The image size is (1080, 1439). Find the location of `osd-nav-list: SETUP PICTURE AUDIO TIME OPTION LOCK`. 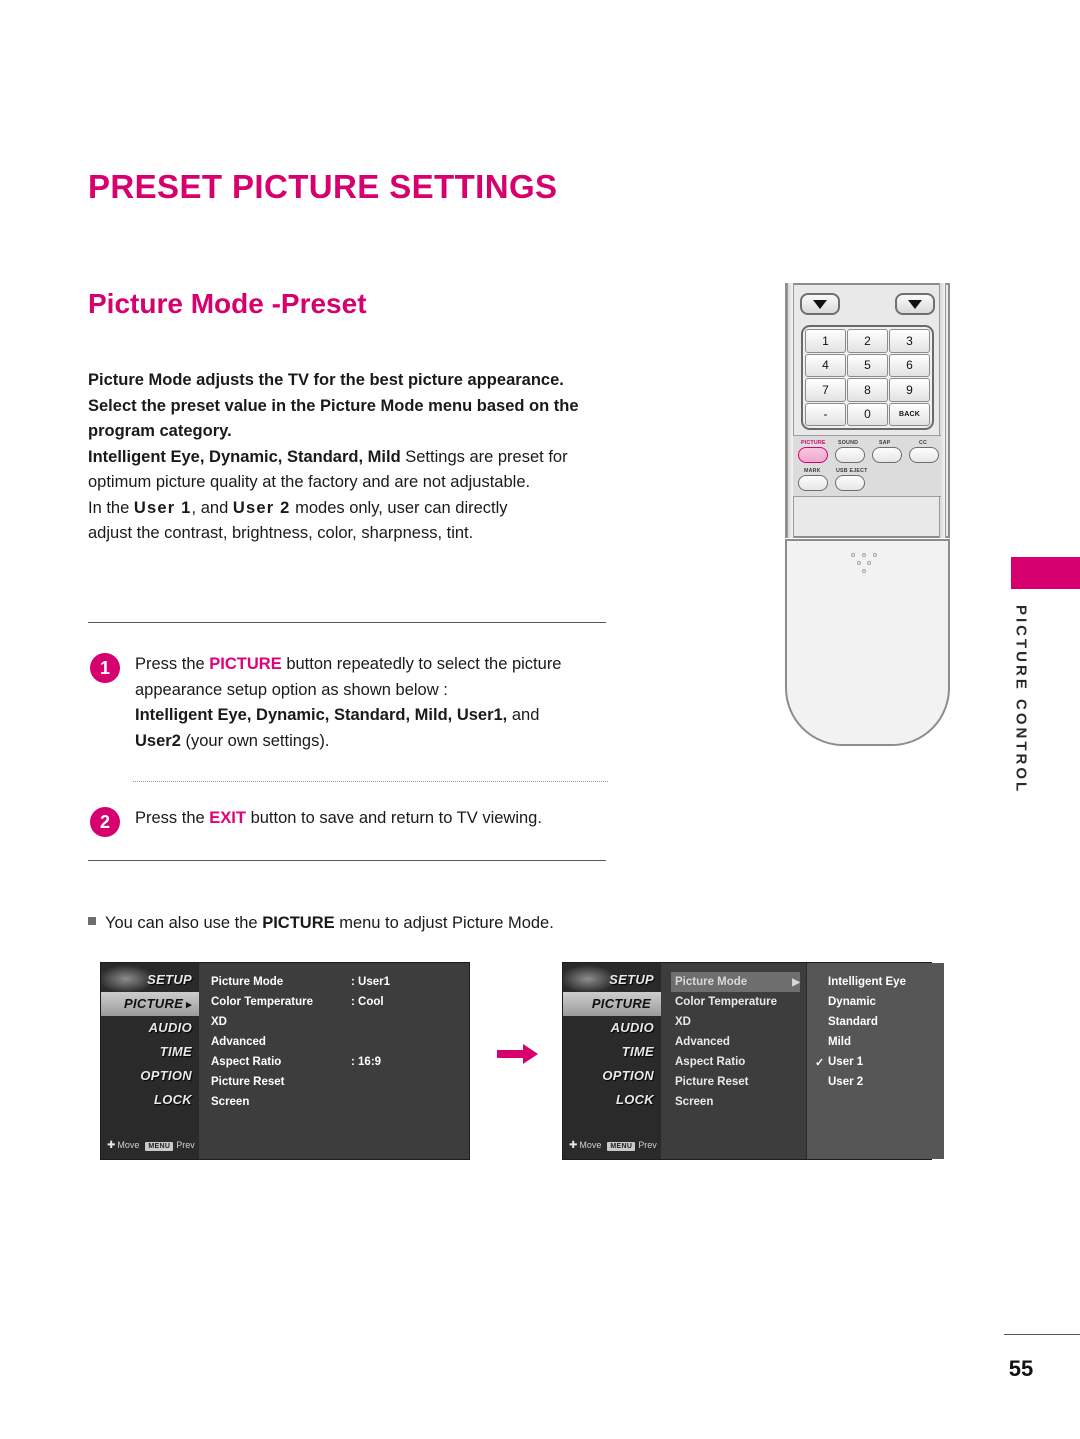

osd-nav-list: SETUP PICTURE AUDIO TIME OPTION LOCK is located at coordinates (150, 1040).